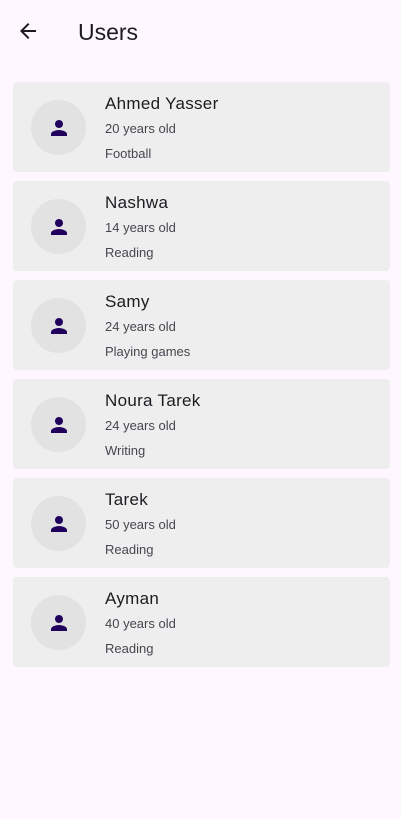  Describe the element at coordinates (137, 202) in the screenshot. I see `user-name: Nashwa` at that location.